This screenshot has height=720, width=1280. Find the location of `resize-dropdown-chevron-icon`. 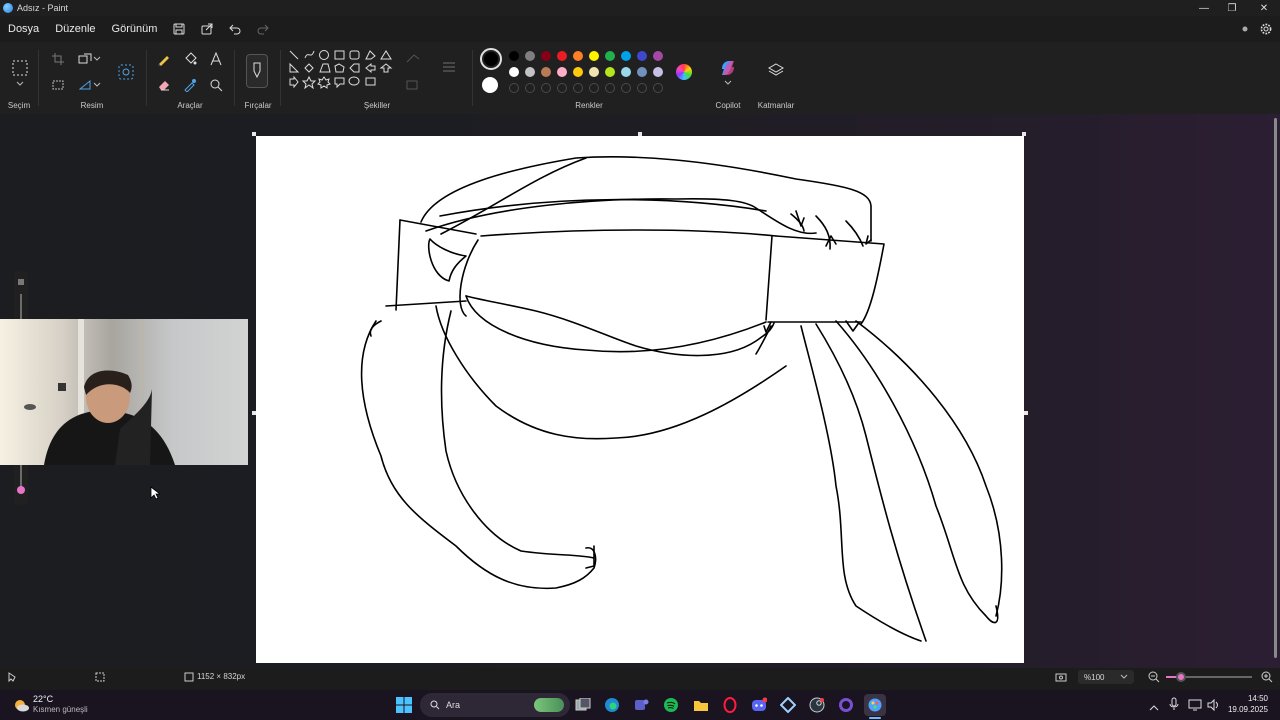

resize-dropdown-chevron-icon is located at coordinates (97, 59).